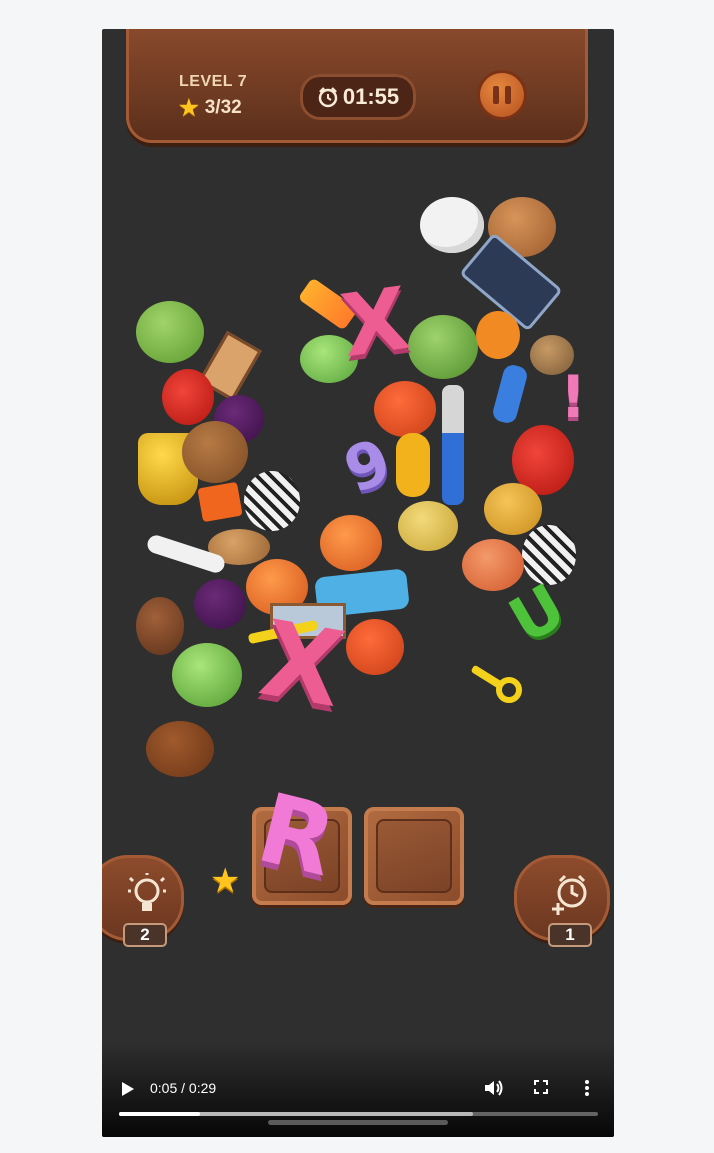  I want to click on key-item, so click(500, 686).